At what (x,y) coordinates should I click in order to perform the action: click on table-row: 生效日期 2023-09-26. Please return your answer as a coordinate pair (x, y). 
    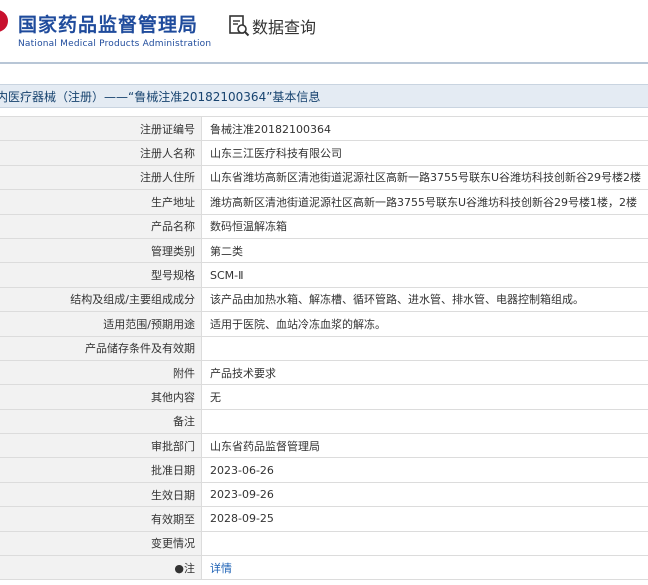
    Looking at the image, I should click on (324, 494).